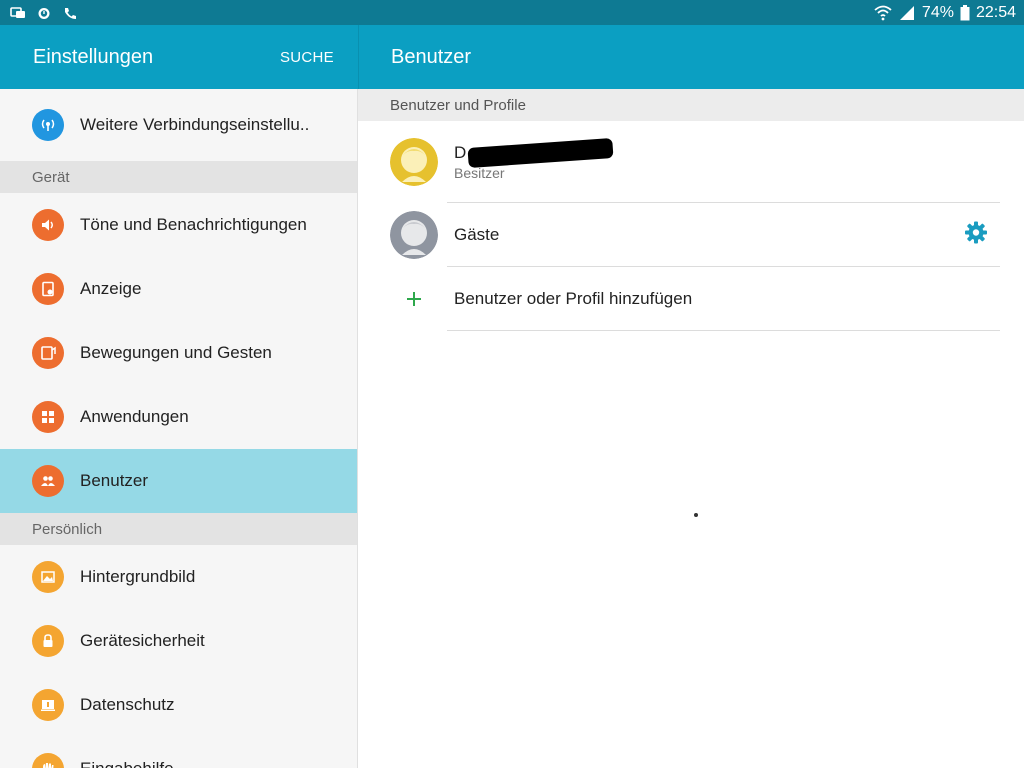 Image resolution: width=1024 pixels, height=768 pixels. What do you see at coordinates (414, 299) in the screenshot?
I see `plus-icon` at bounding box center [414, 299].